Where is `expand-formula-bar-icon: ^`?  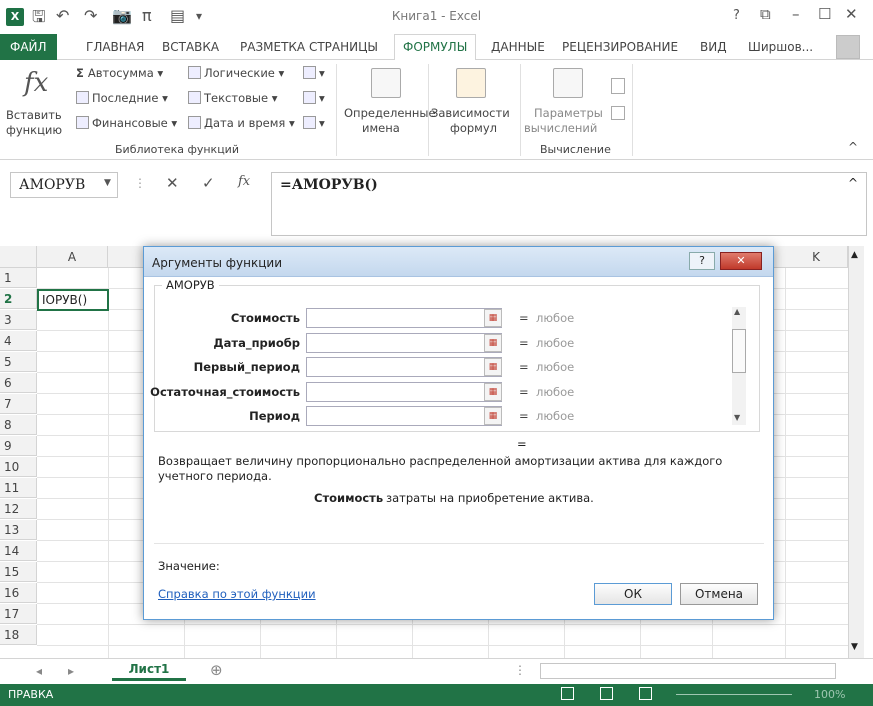
expand-formula-bar-icon: ^ is located at coordinates (853, 183).